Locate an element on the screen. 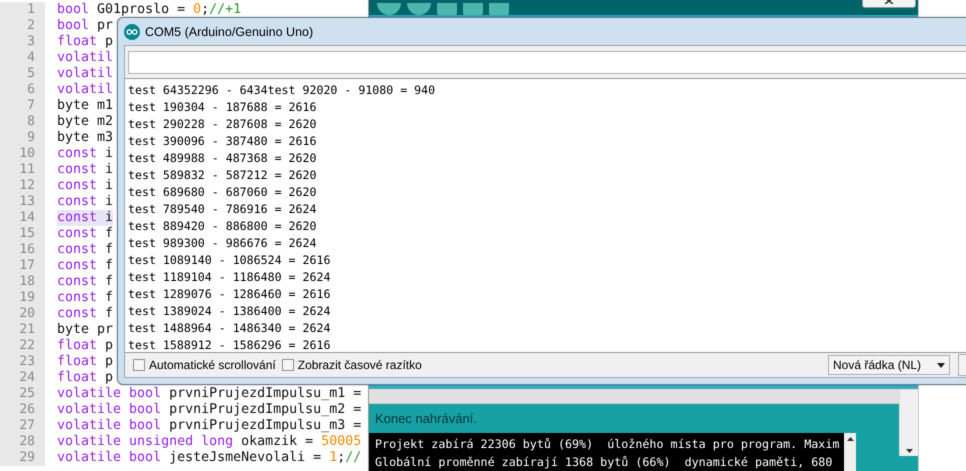 The width and height of the screenshot is (966, 471). output-line: test 989300 - 986676 = 2624 is located at coordinates (223, 243).